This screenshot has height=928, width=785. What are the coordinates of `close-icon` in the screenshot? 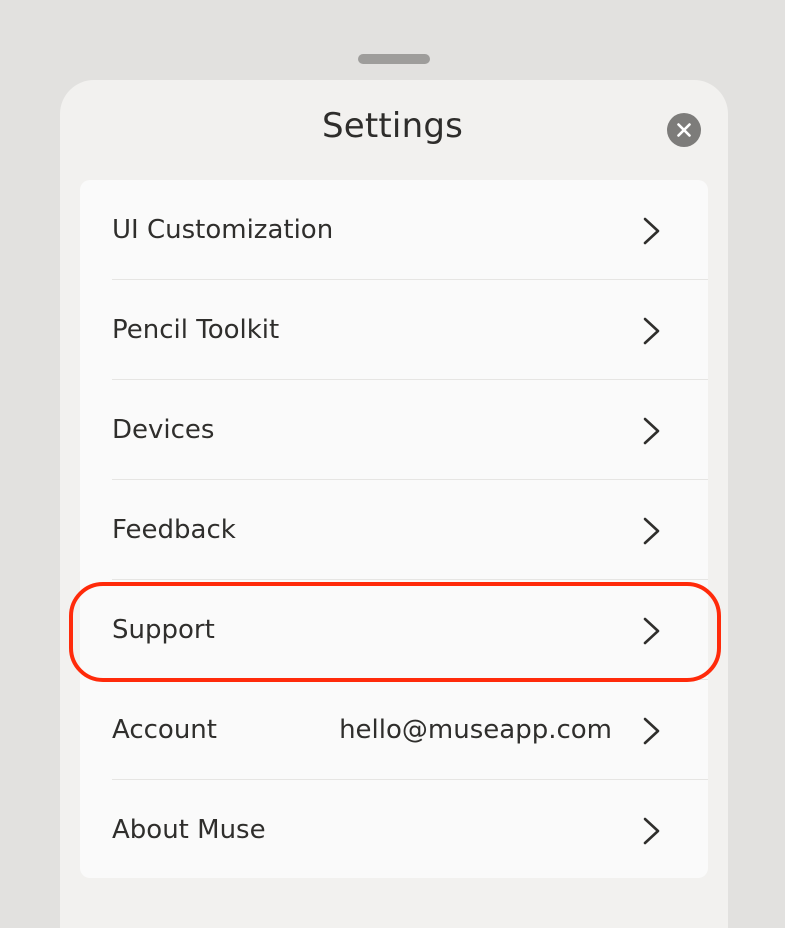 It's located at (684, 130).